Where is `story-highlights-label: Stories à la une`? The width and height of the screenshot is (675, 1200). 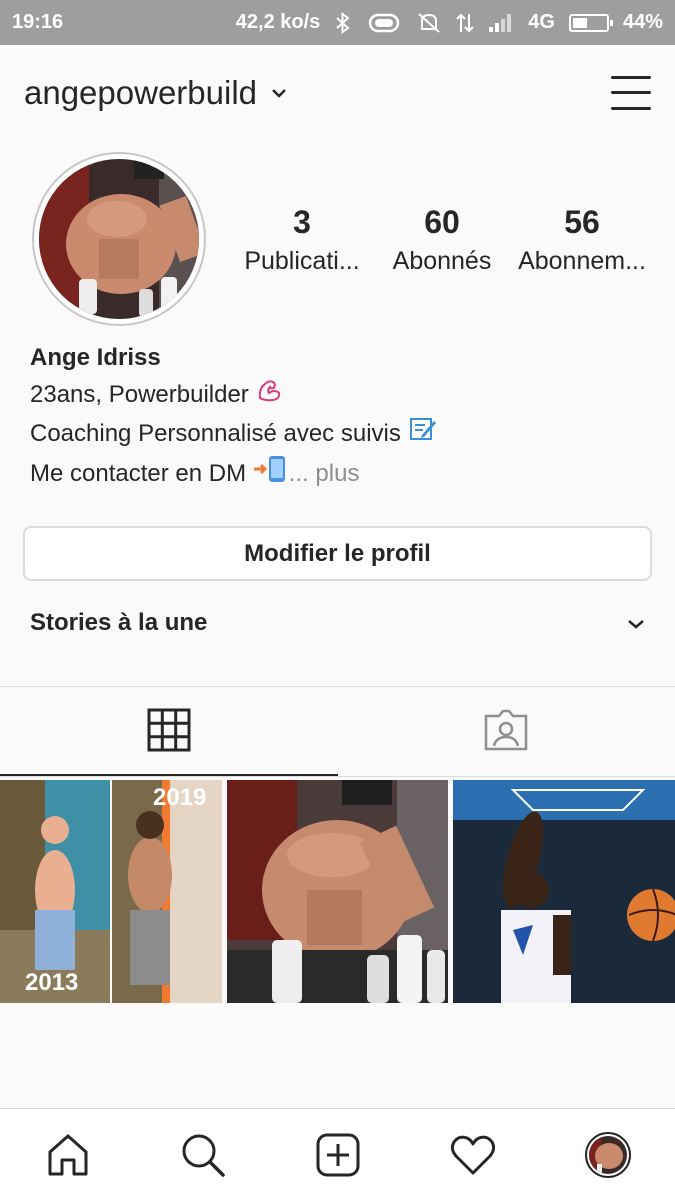
story-highlights-label: Stories à la une is located at coordinates (119, 622).